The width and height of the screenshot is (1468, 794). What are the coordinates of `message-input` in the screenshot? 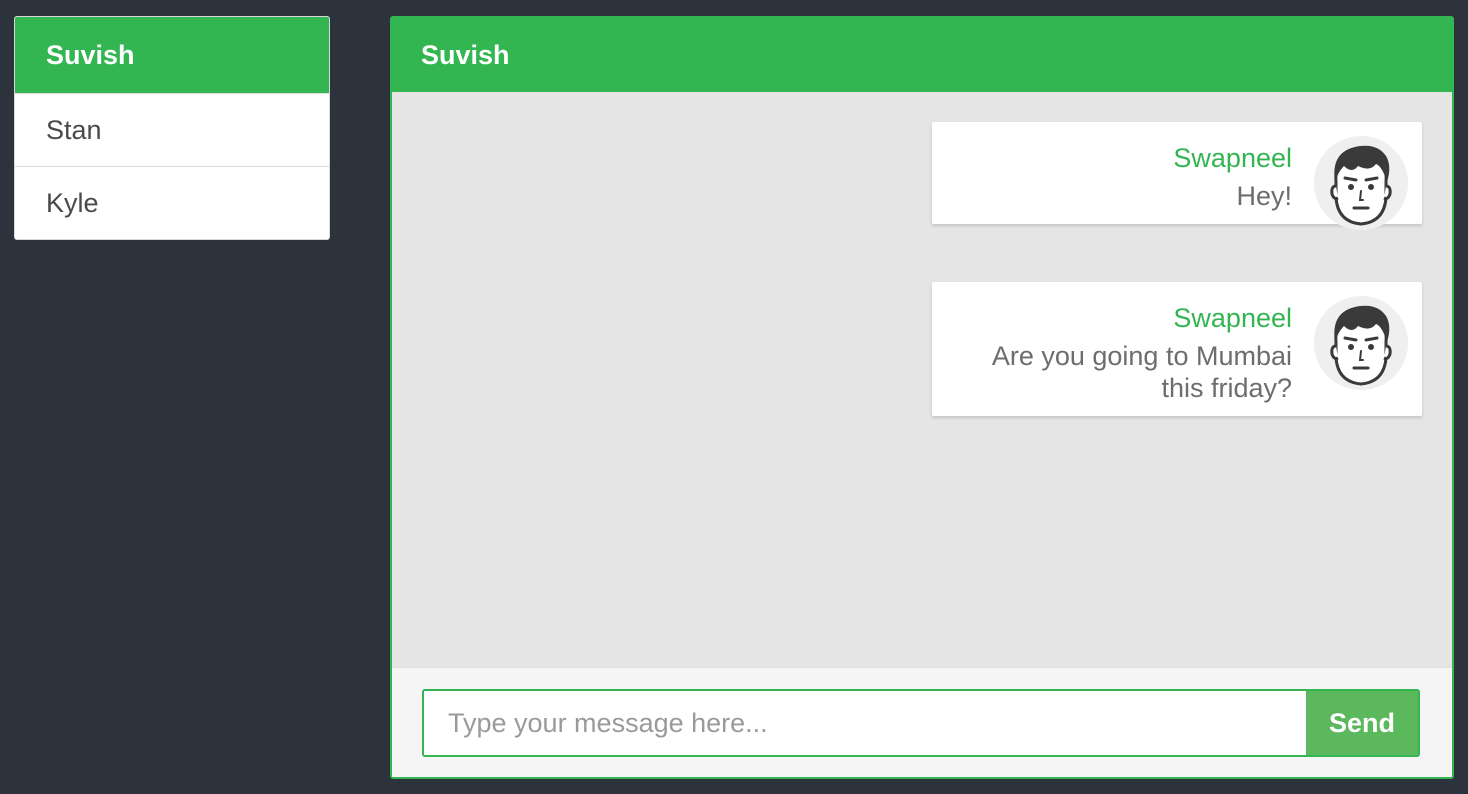 It's located at (865, 723).